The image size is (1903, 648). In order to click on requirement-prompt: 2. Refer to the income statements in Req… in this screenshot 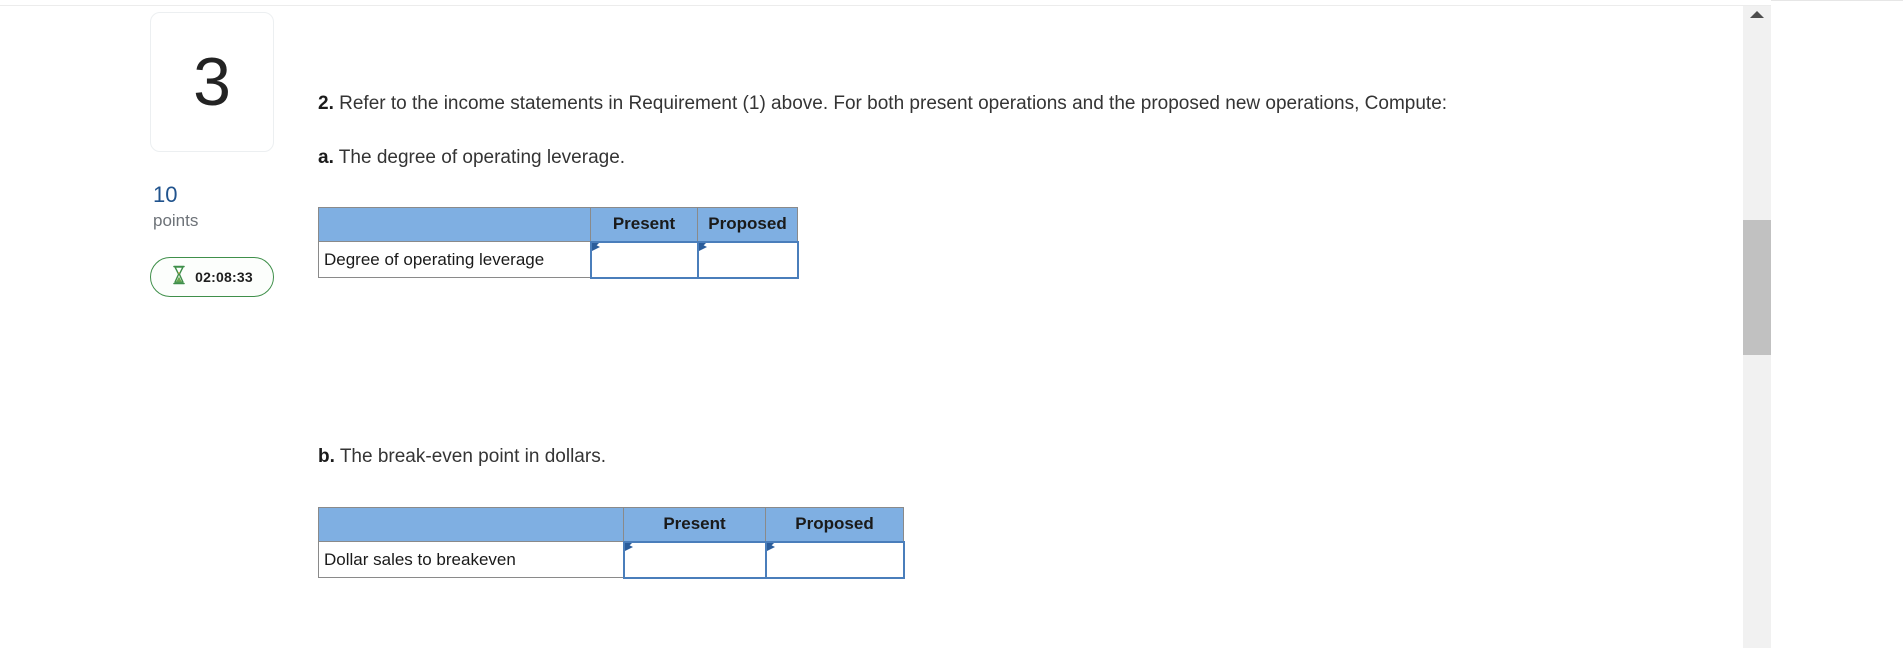, I will do `click(882, 104)`.